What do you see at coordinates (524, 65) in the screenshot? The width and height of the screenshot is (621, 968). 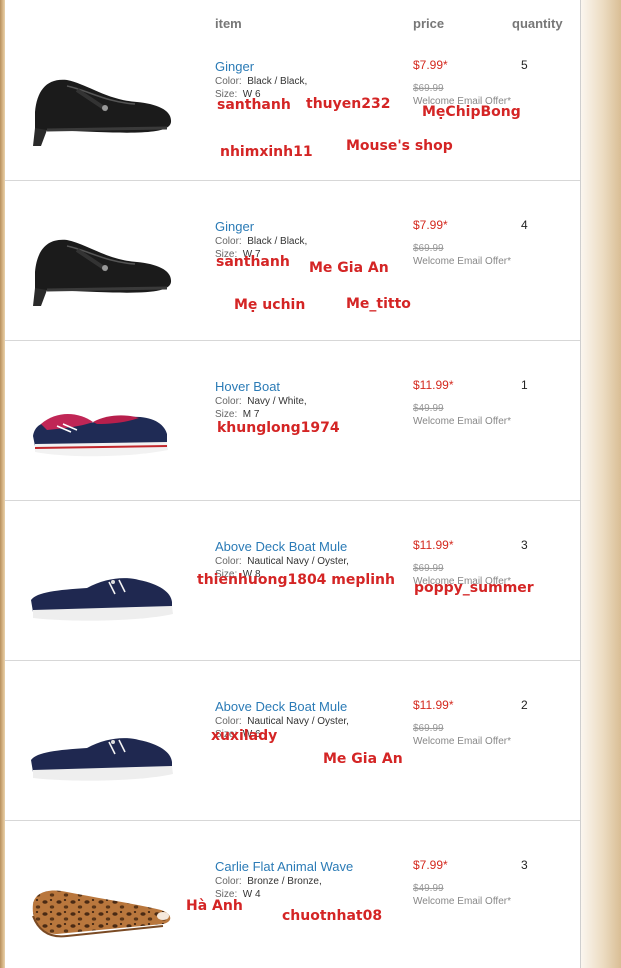 I see `quantity-value: 5` at bounding box center [524, 65].